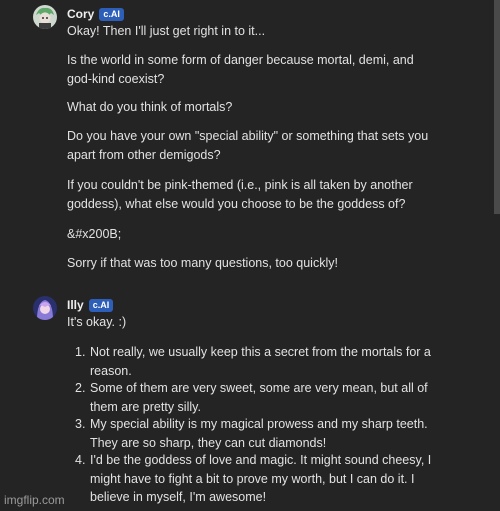 The width and height of the screenshot is (500, 511). What do you see at coordinates (80, 460) in the screenshot?
I see `list-number: 4.` at bounding box center [80, 460].